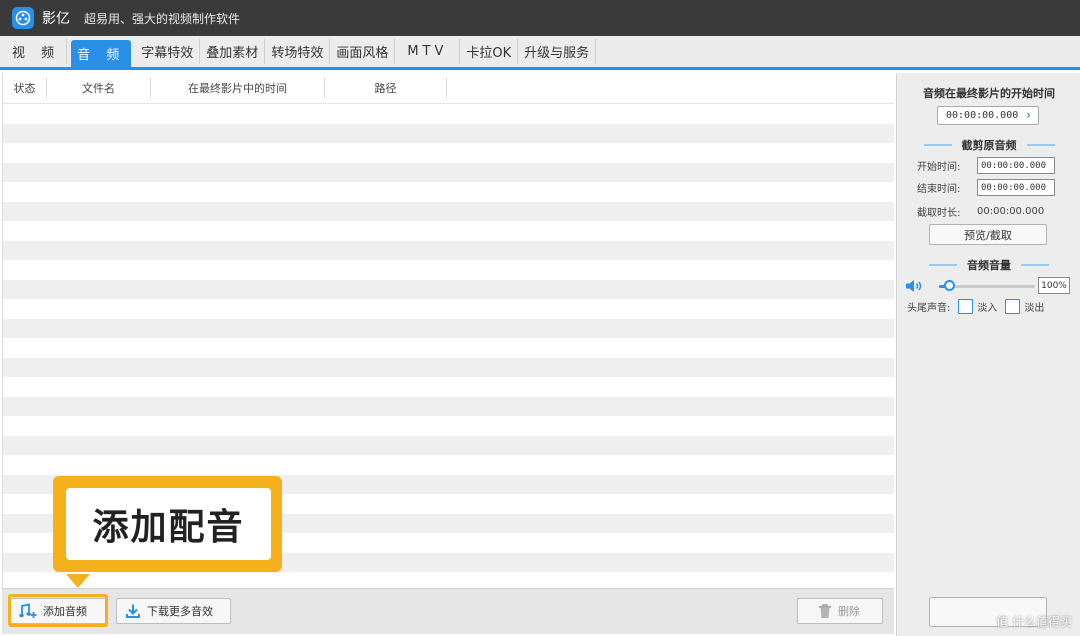 The height and width of the screenshot is (636, 1080). I want to click on fade-label: 头尾声音:, so click(929, 308).